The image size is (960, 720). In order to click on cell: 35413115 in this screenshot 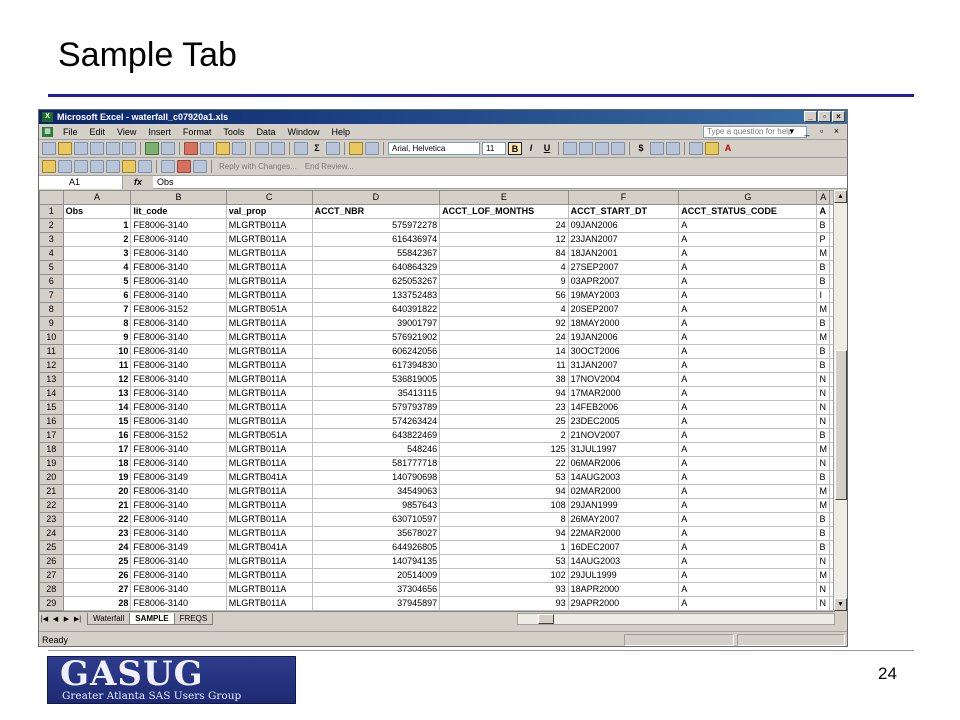, I will do `click(376, 393)`.